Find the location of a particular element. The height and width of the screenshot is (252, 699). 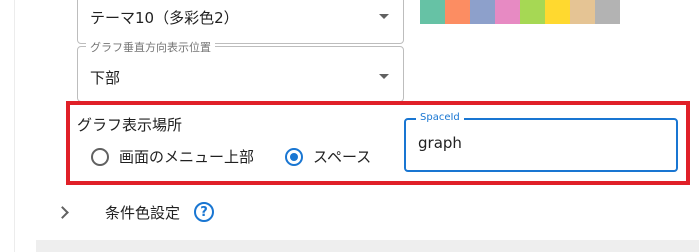

graph-position-label: グラフ垂直方向表示位置 is located at coordinates (150, 47).